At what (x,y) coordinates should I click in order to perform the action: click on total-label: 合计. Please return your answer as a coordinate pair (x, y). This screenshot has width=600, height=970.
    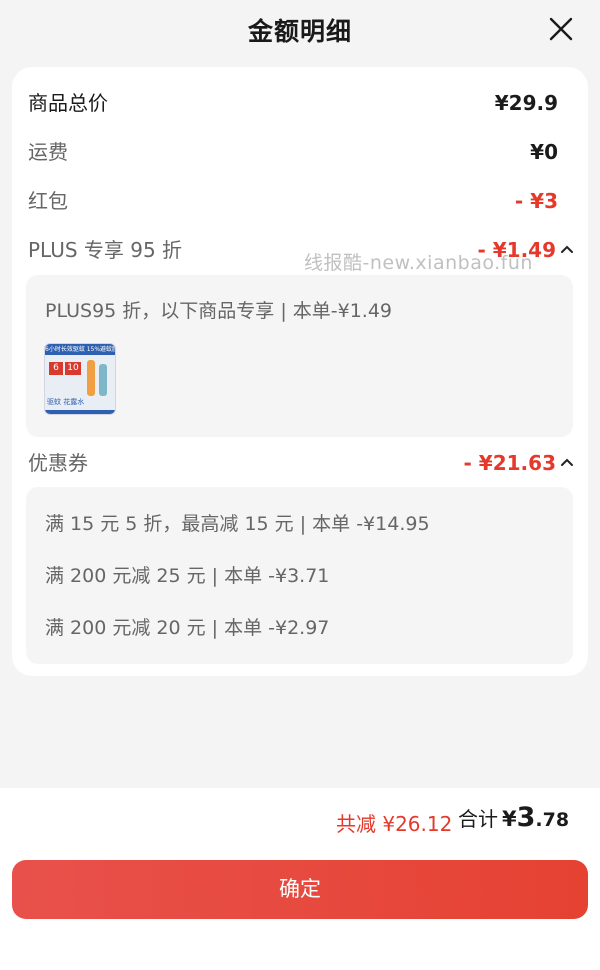
    Looking at the image, I should click on (478, 819).